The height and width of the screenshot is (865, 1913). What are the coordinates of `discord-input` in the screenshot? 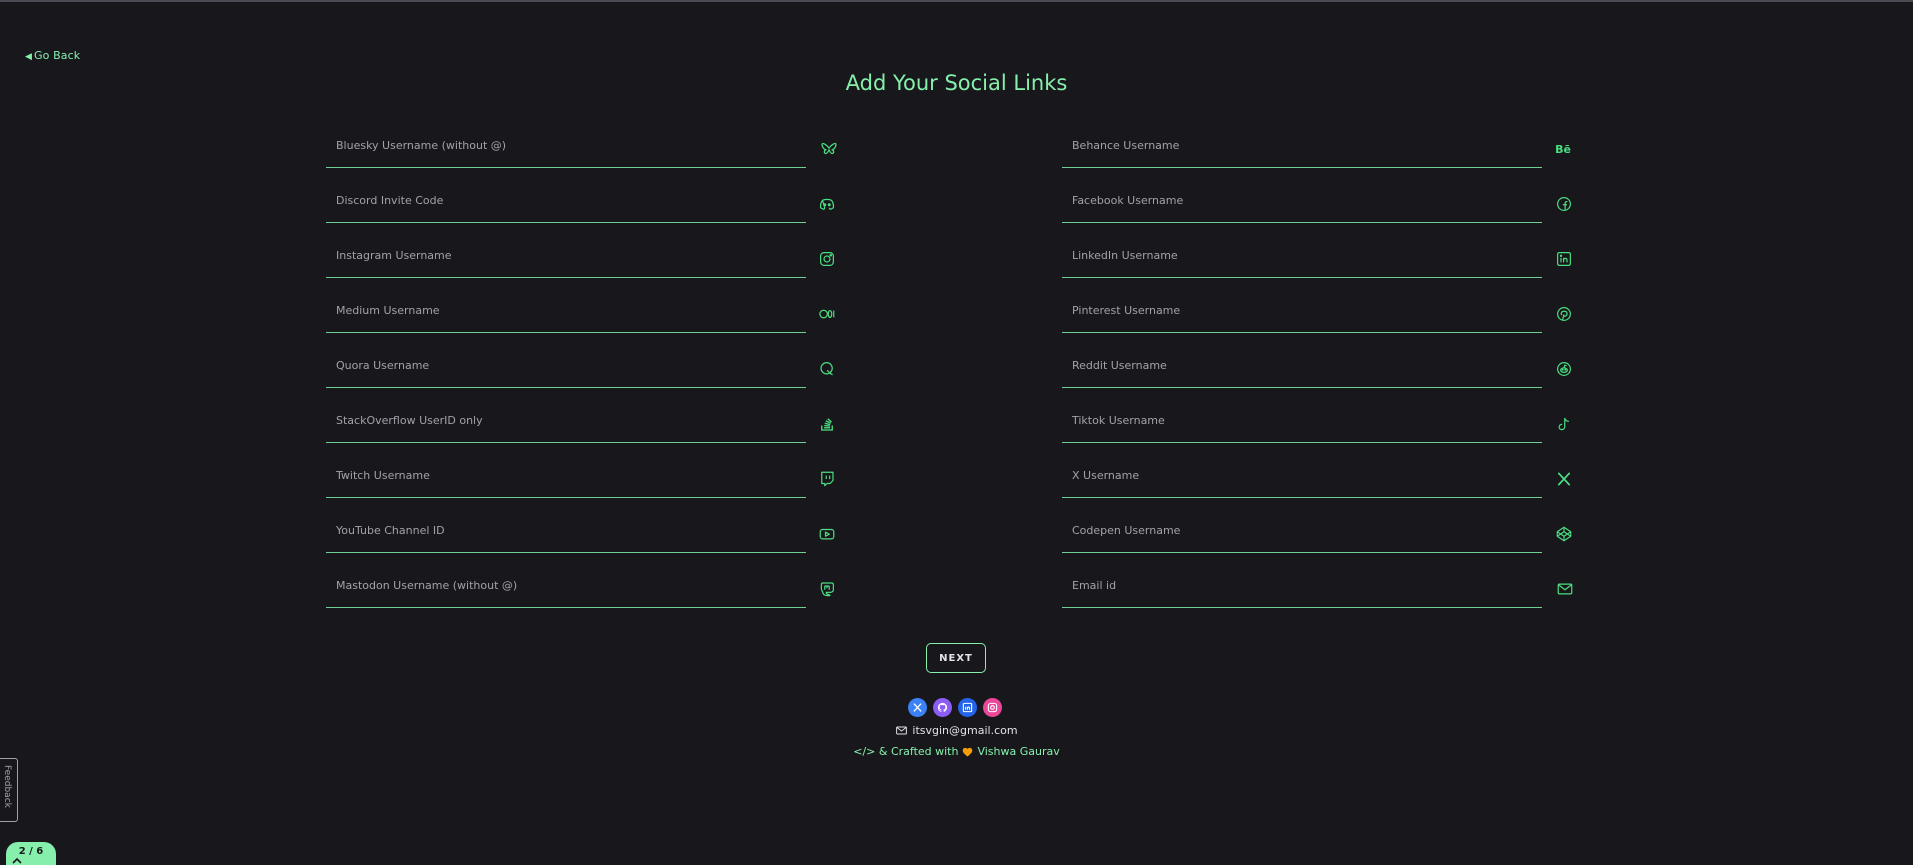 It's located at (566, 200).